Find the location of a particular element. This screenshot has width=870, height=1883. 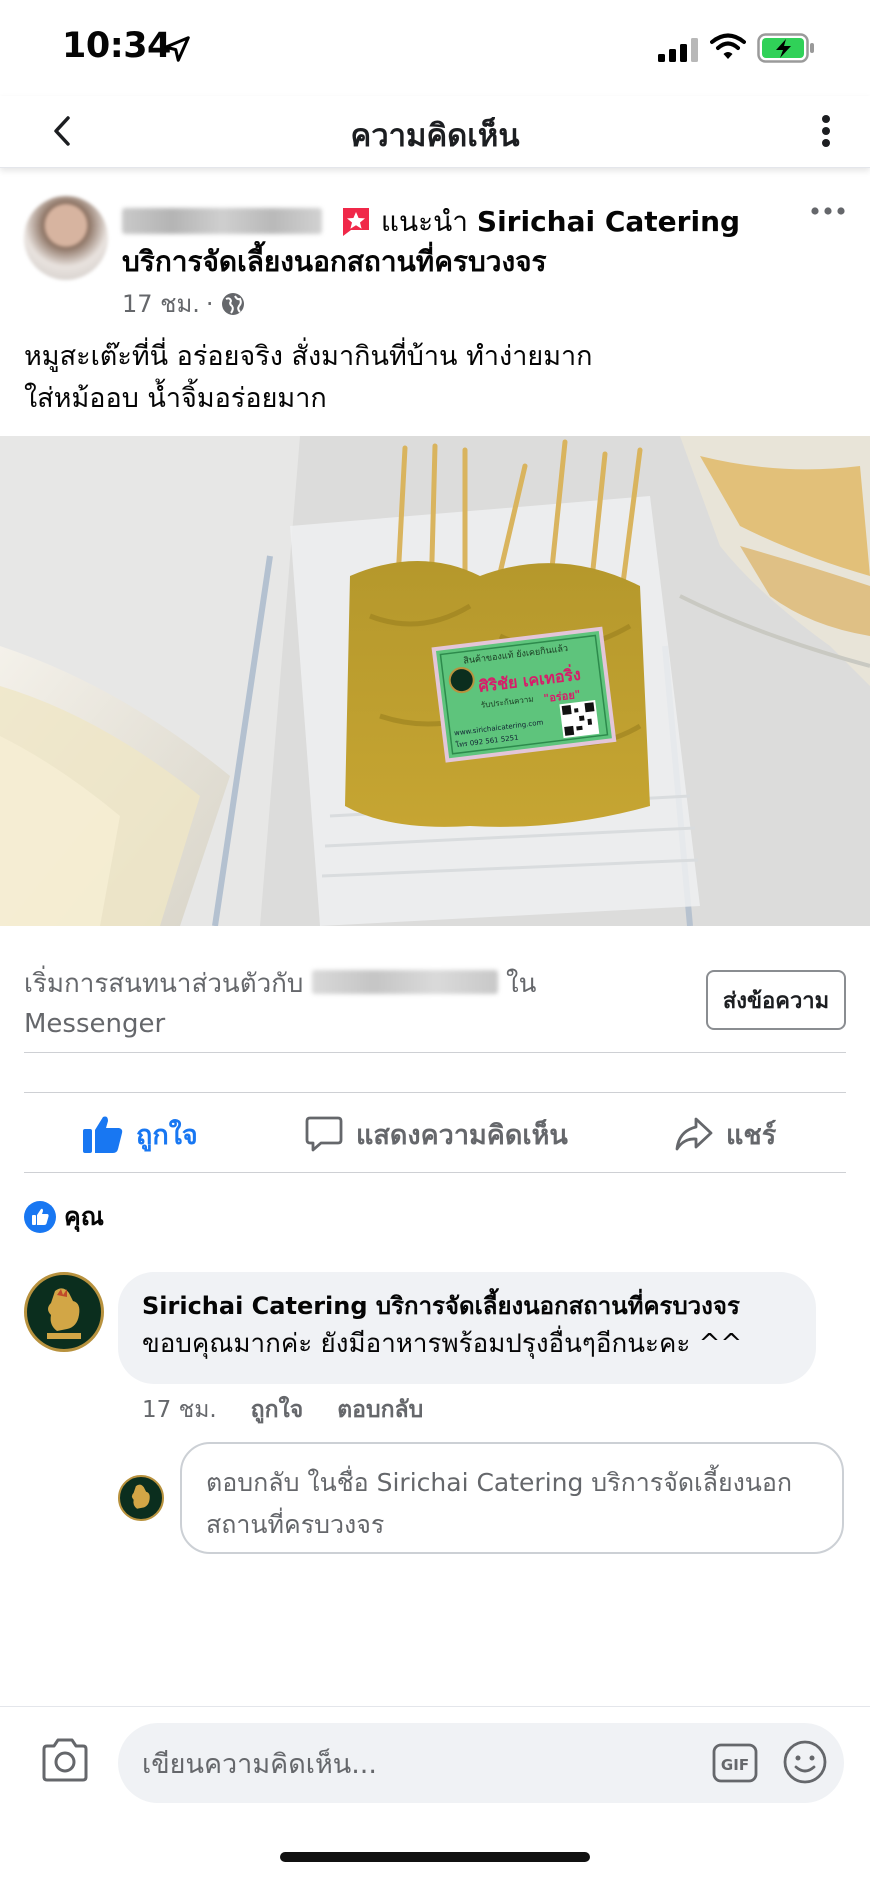

page-name-link: Sirichai Catering is located at coordinates (608, 221).